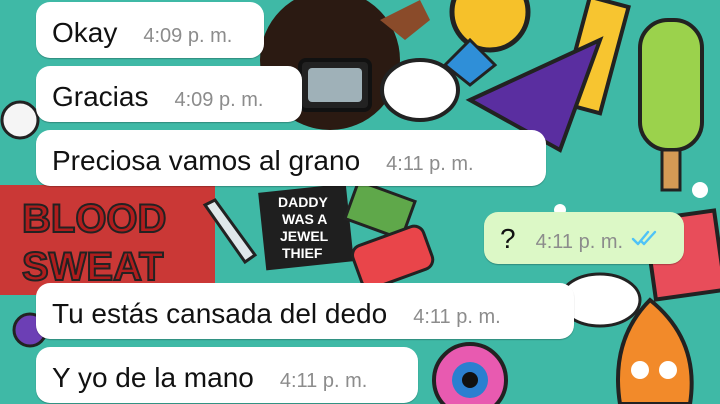  I want to click on message-bubble-incoming: Preciosa vamos al grano 4:11 p. m., so click(291, 158).